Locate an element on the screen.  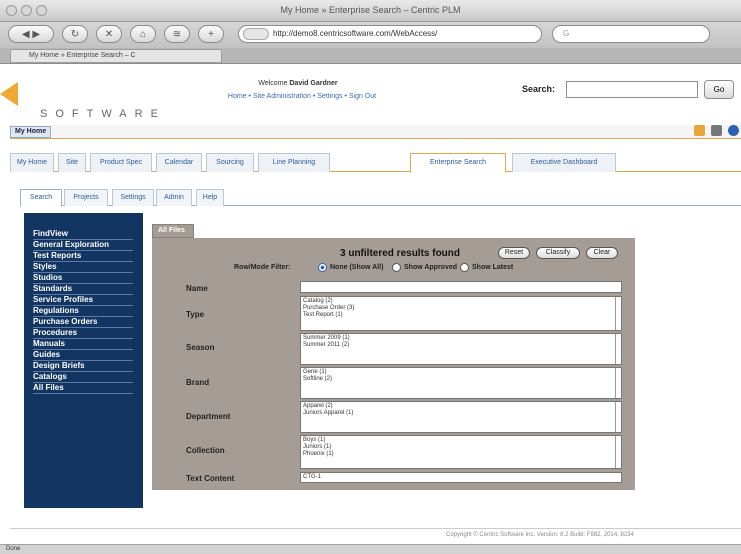
radio-show-latest is located at coordinates (464, 267).